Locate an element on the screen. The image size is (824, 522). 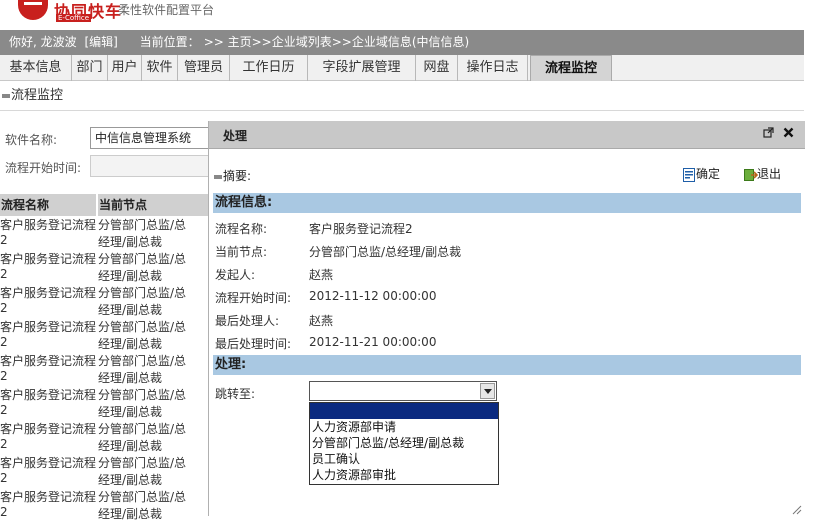
field-value-process-name: 客户服务登记流程2 is located at coordinates (361, 229).